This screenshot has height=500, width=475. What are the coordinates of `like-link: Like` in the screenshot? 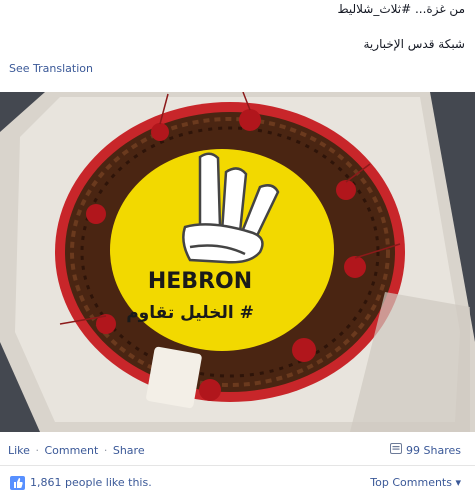 It's located at (19, 450).